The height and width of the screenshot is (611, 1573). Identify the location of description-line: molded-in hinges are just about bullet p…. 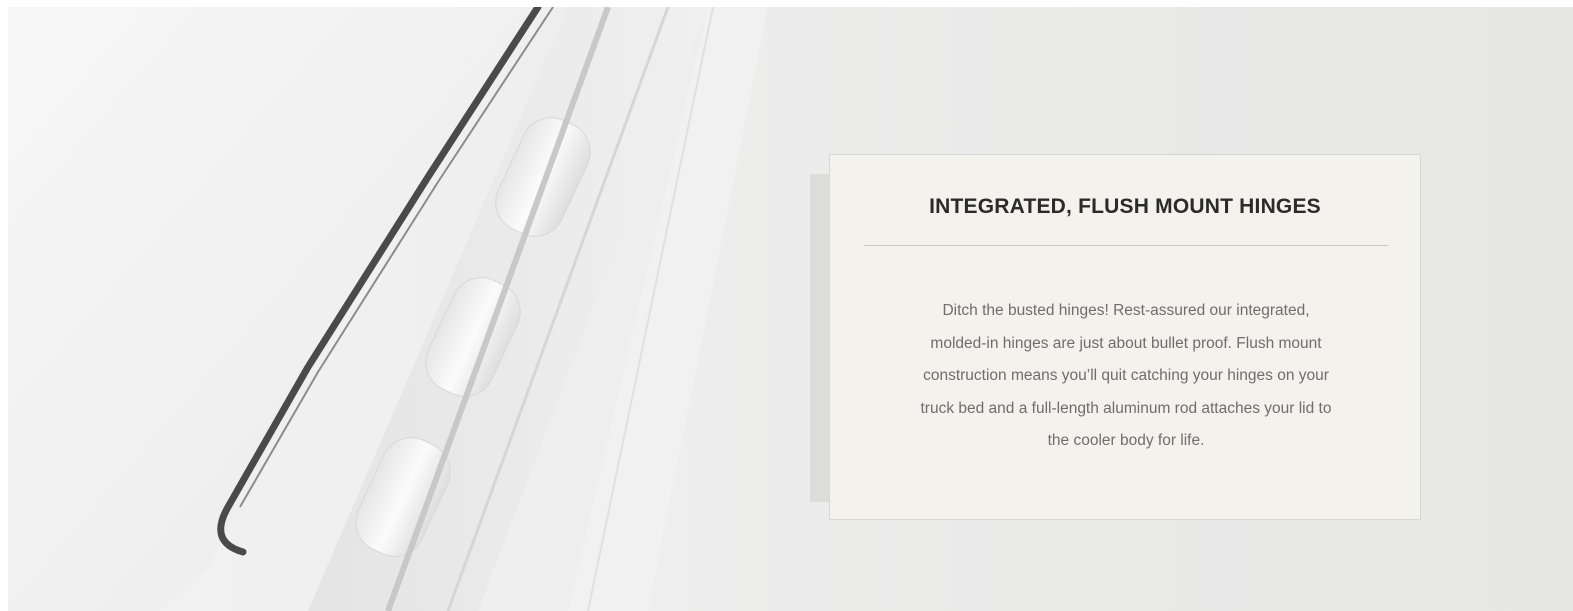
(1126, 343).